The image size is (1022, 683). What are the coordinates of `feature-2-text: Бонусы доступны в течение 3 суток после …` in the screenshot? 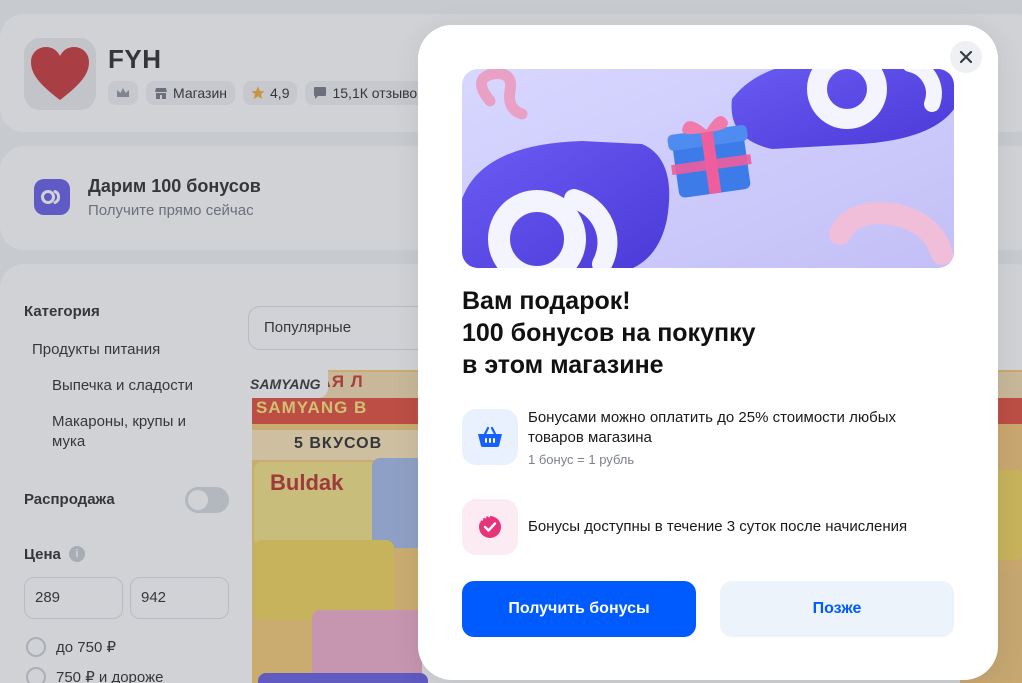 It's located at (718, 526).